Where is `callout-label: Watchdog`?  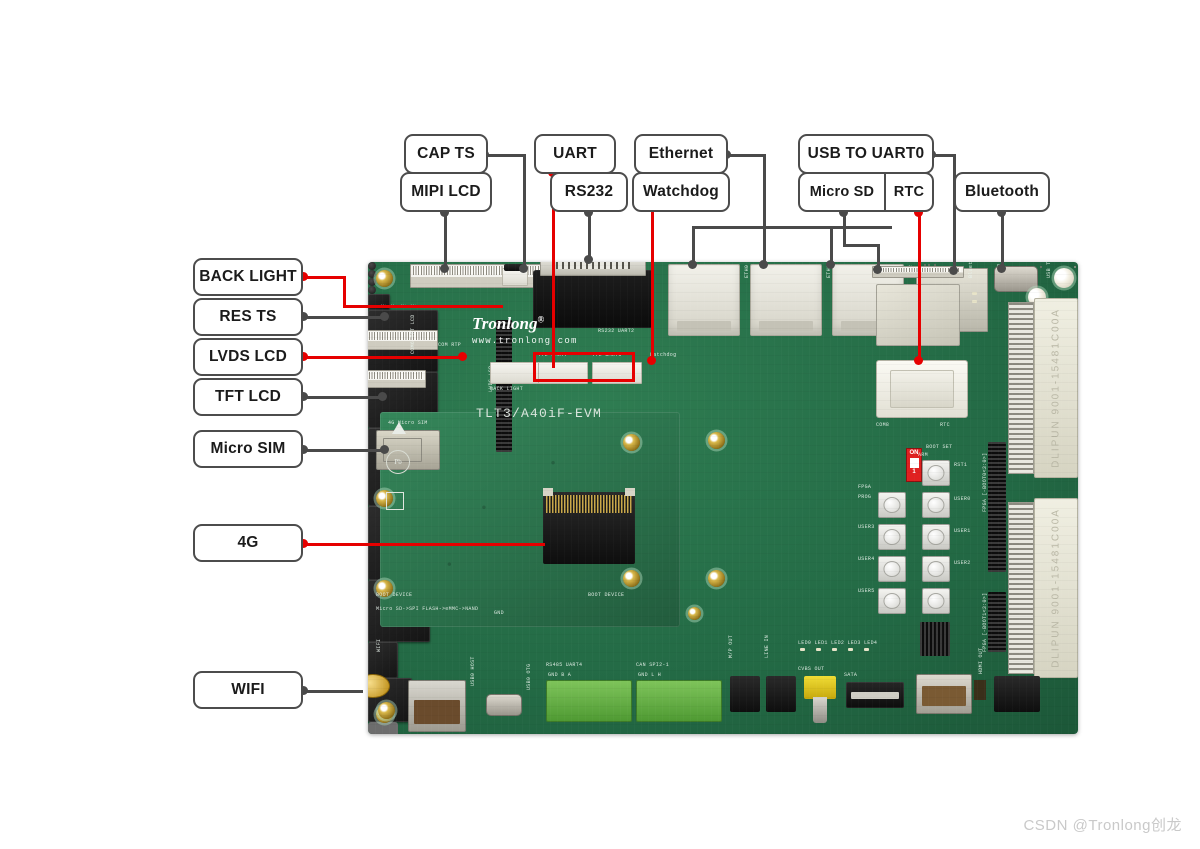
callout-label: Watchdog is located at coordinates (681, 191).